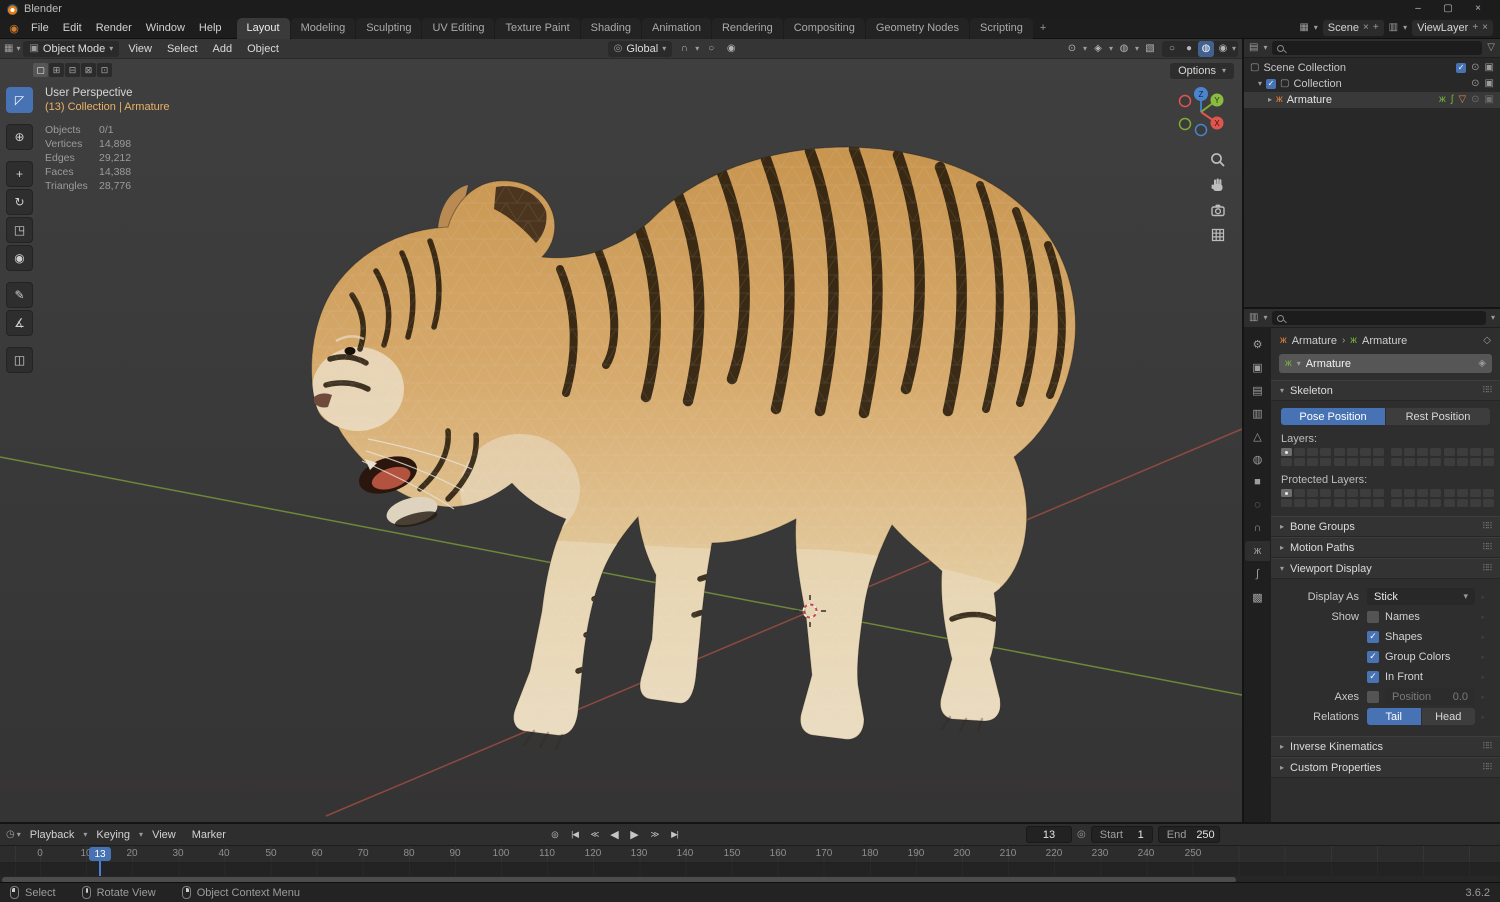 The width and height of the screenshot is (1500, 902). Describe the element at coordinates (1405, 28) in the screenshot. I see `viewlayer-browse-arrow-icon: ▾` at that location.